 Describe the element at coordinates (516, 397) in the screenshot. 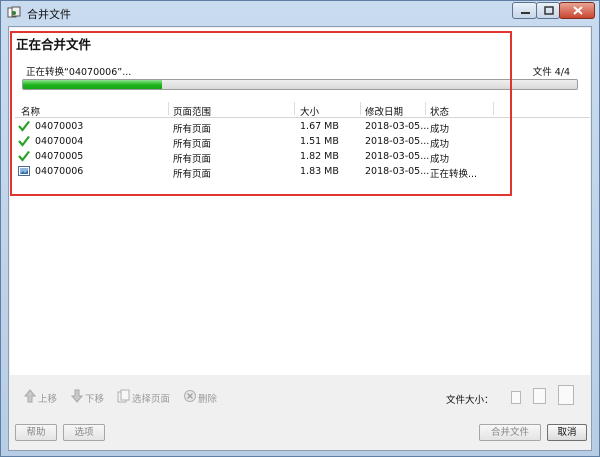

I see `small-page-size-icon` at that location.